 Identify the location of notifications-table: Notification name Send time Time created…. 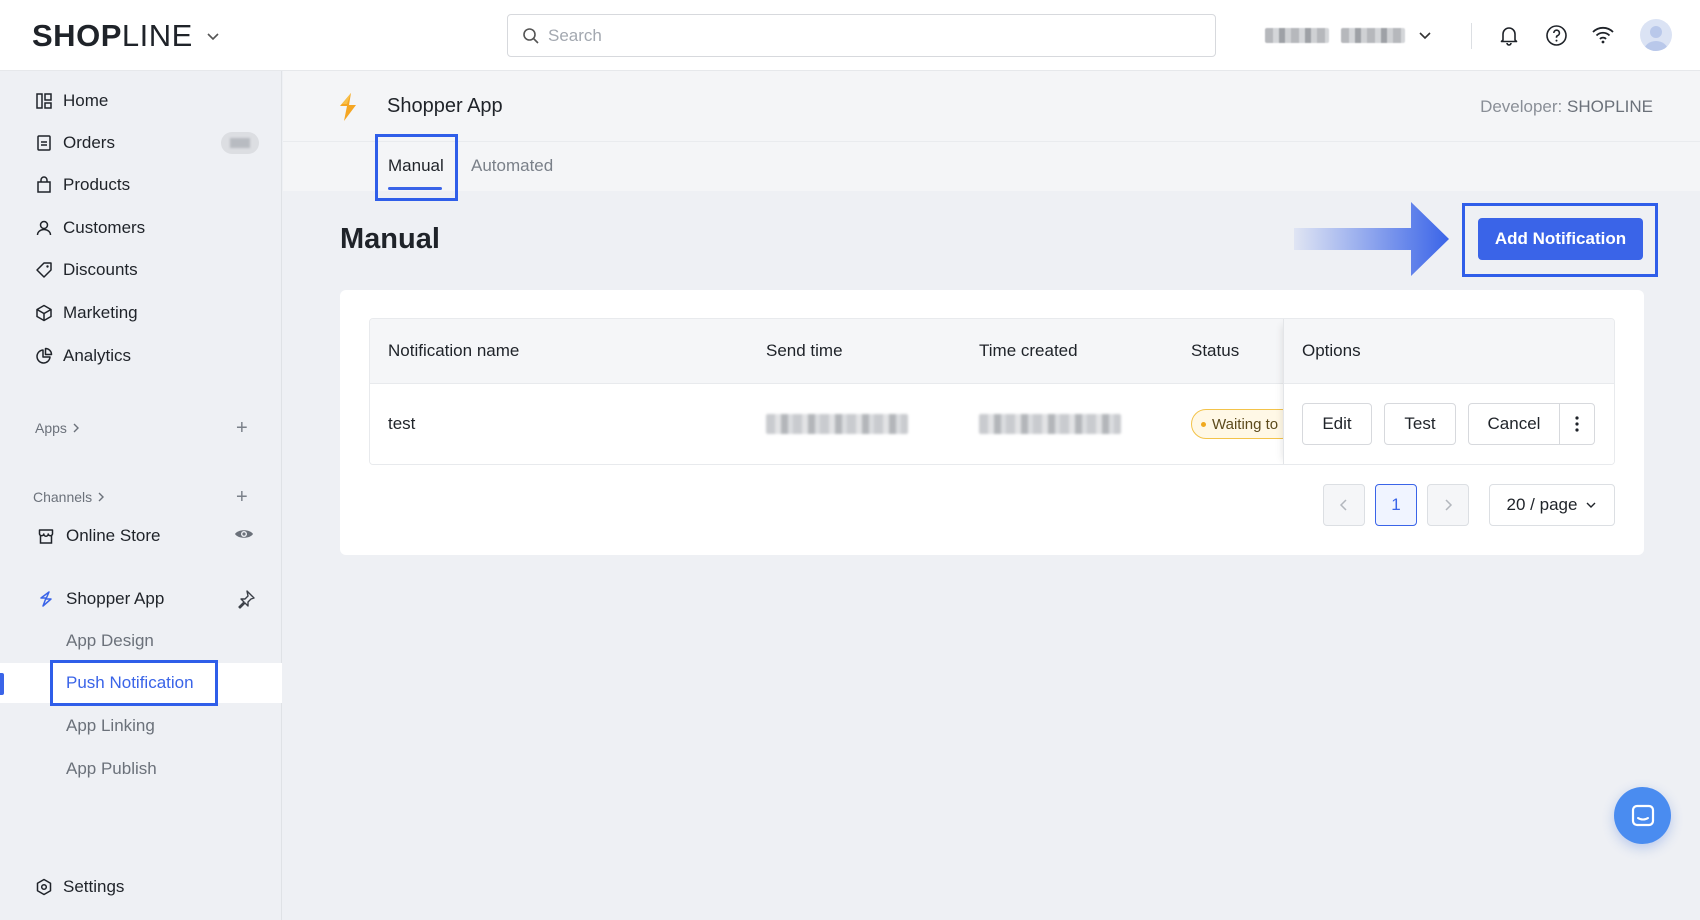
(992, 391).